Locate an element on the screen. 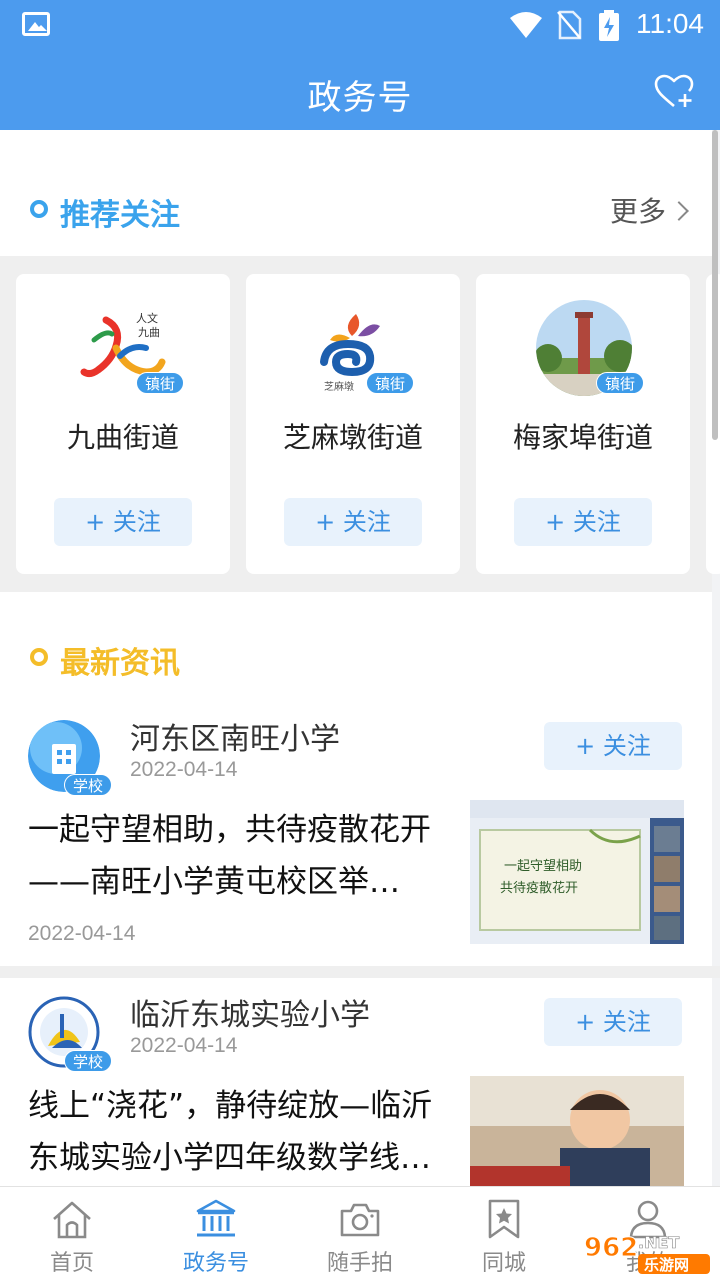 This screenshot has width=720, height=1280. watermark-text: 乐游网 is located at coordinates (666, 1265).